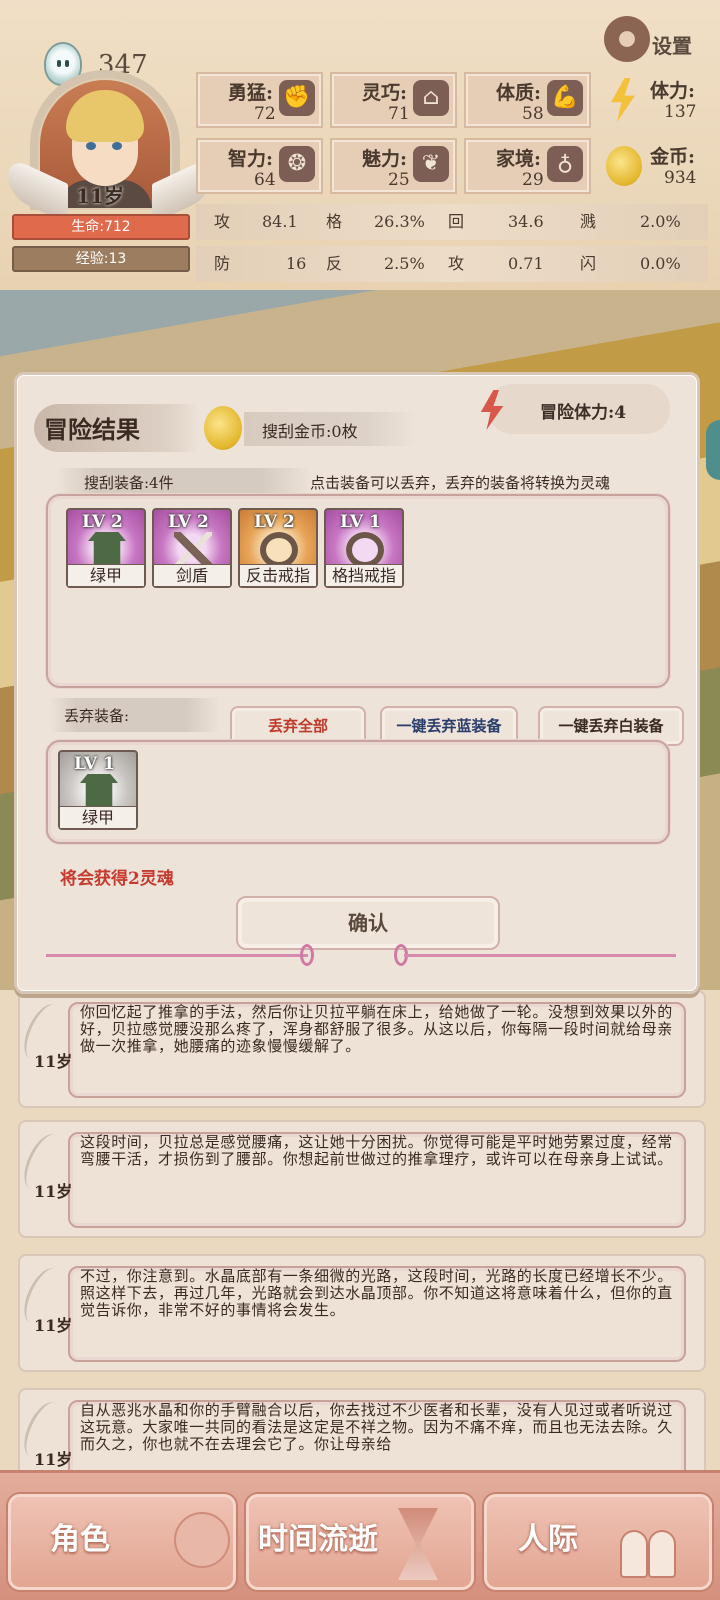  Describe the element at coordinates (680, 178) in the screenshot. I see `gold-value: 934` at that location.